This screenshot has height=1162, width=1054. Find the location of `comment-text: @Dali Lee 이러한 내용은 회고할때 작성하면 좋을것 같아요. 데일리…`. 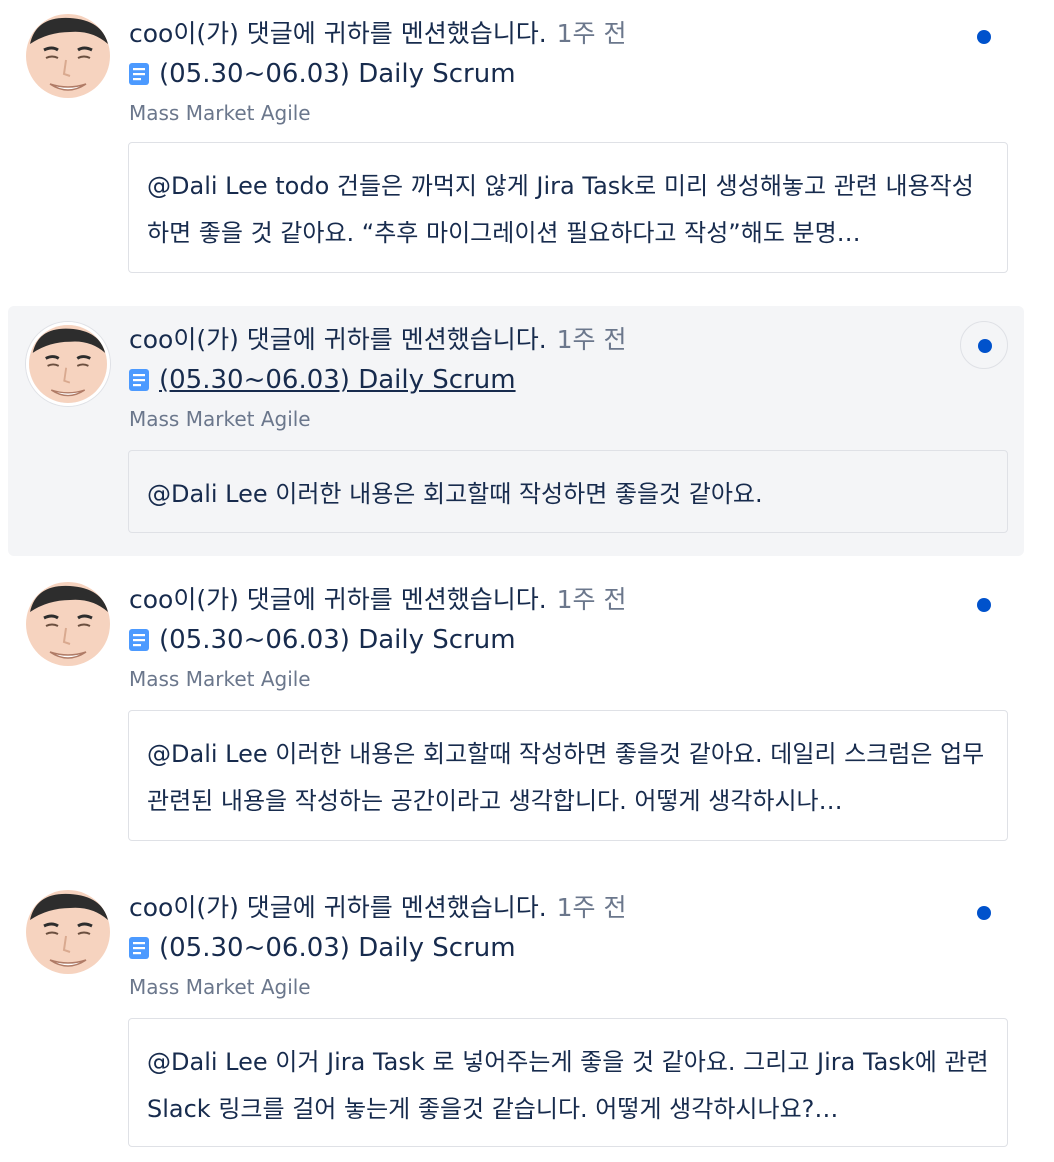

comment-text: @Dali Lee 이러한 내용은 회고할때 작성하면 좋을것 같아요. 데일리… is located at coordinates (566, 777).